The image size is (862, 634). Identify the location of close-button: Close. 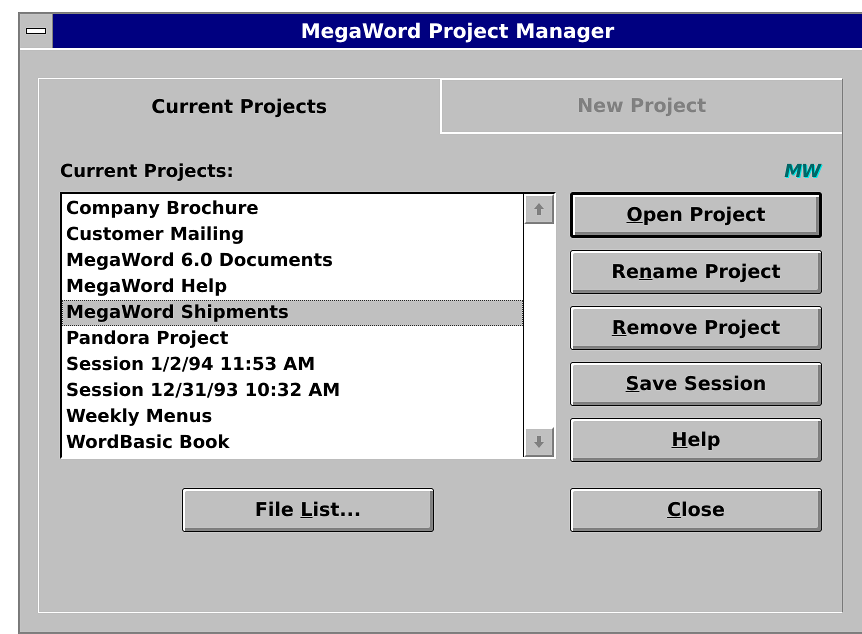
(696, 510).